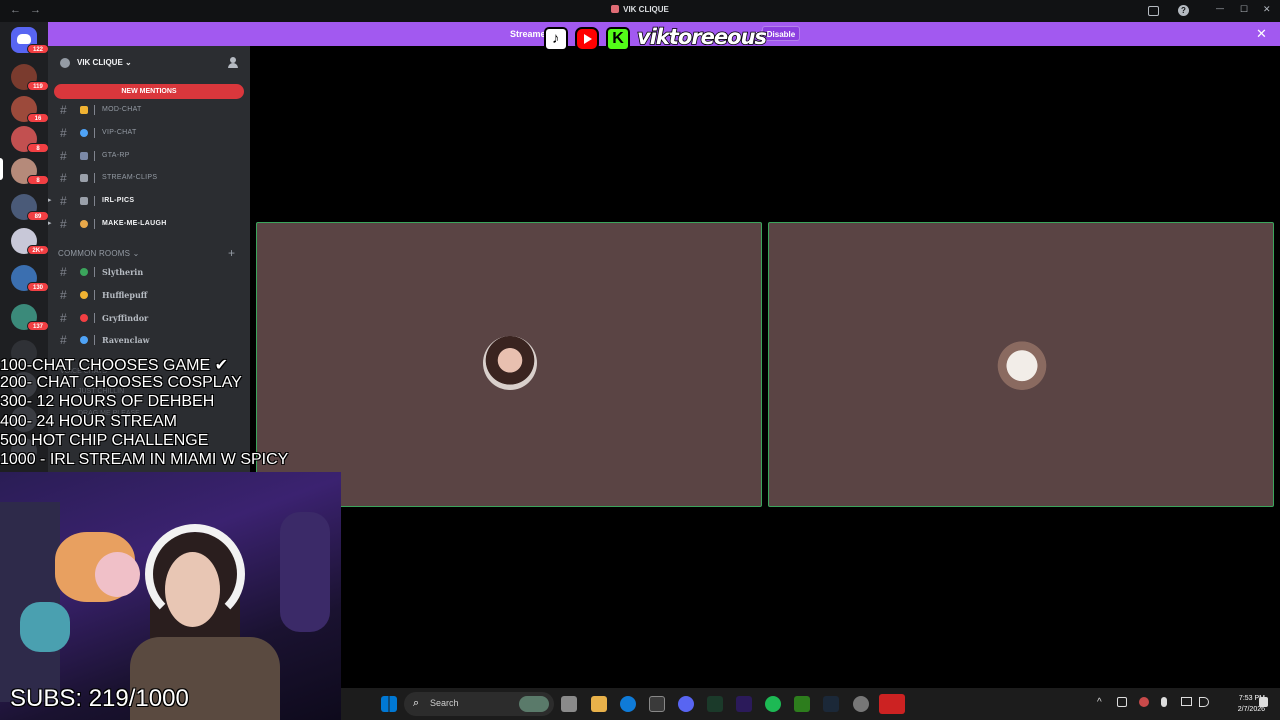 This screenshot has width=1280, height=720. Describe the element at coordinates (628, 704) in the screenshot. I see `edge-browser-icon` at that location.